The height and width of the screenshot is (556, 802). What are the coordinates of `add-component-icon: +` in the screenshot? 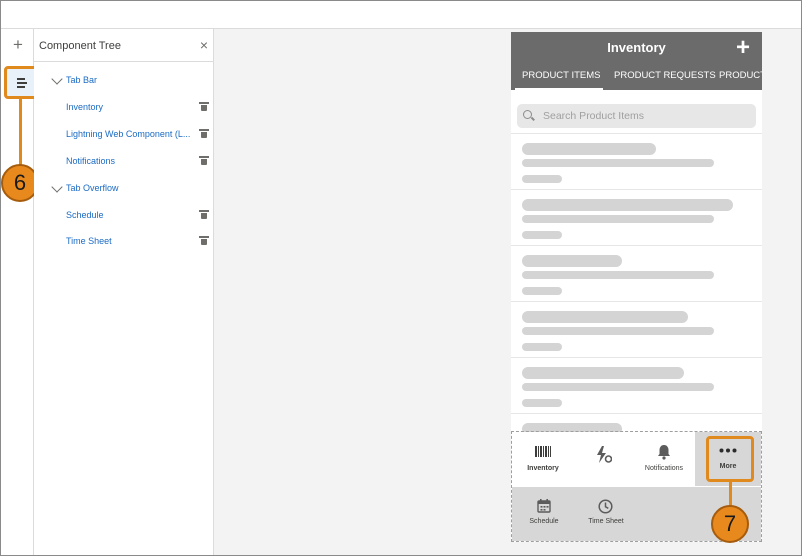 It's located at (18, 44).